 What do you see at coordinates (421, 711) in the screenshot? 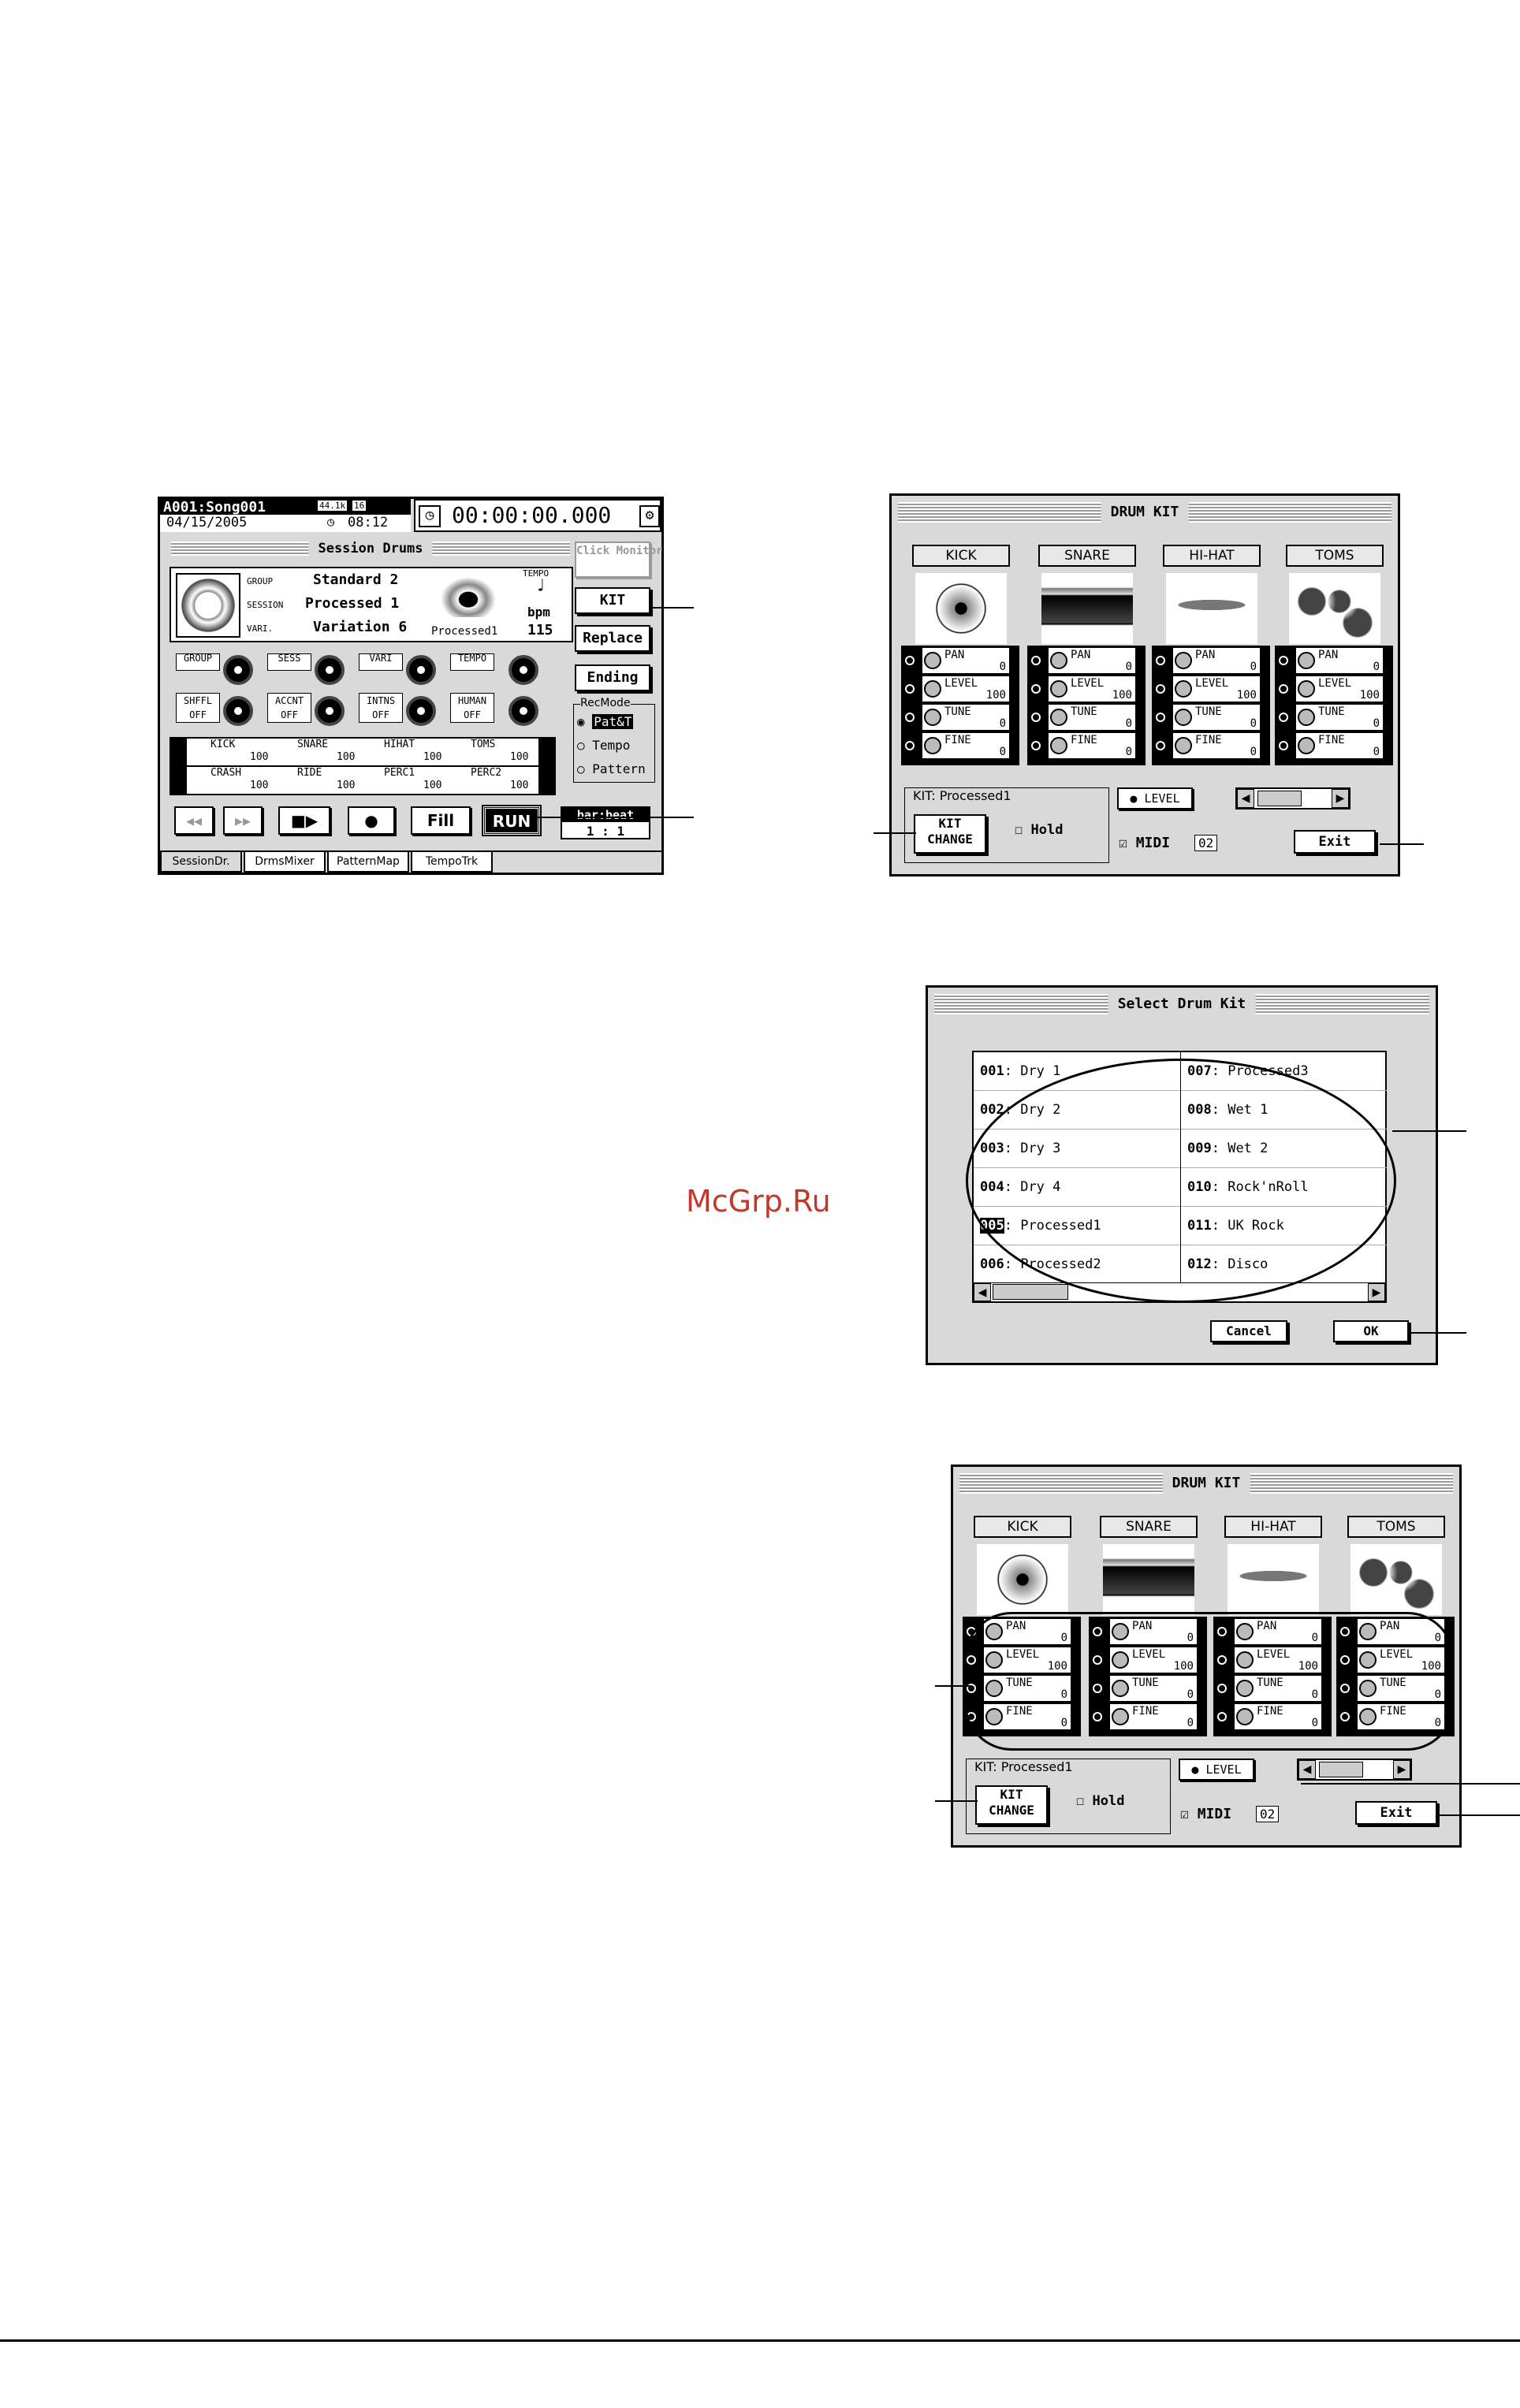
I see `intns-knob` at bounding box center [421, 711].